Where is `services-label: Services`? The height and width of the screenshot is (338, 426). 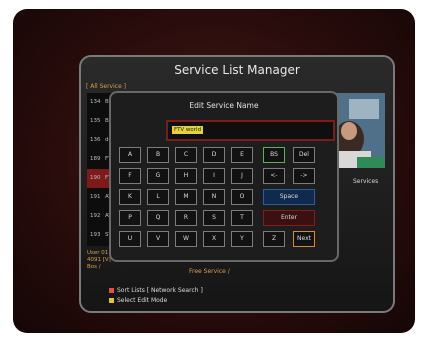 services-label: Services is located at coordinates (366, 181).